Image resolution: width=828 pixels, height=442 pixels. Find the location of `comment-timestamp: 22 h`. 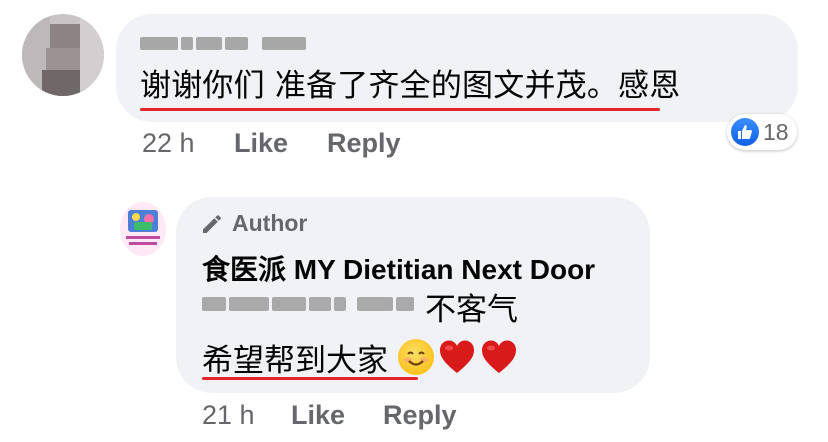

comment-timestamp: 22 h is located at coordinates (168, 143).